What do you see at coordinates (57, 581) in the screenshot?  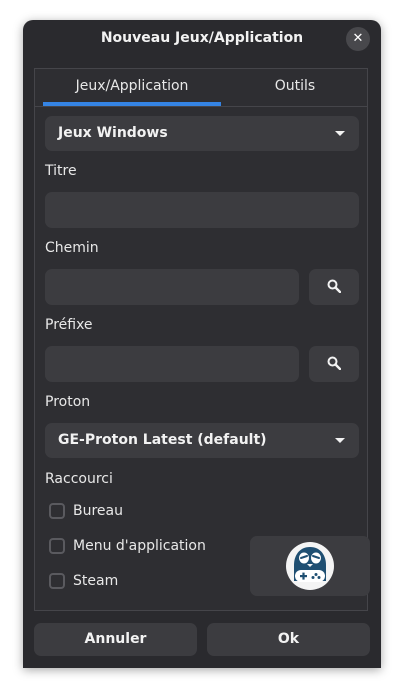 I see `steam-checkbox` at bounding box center [57, 581].